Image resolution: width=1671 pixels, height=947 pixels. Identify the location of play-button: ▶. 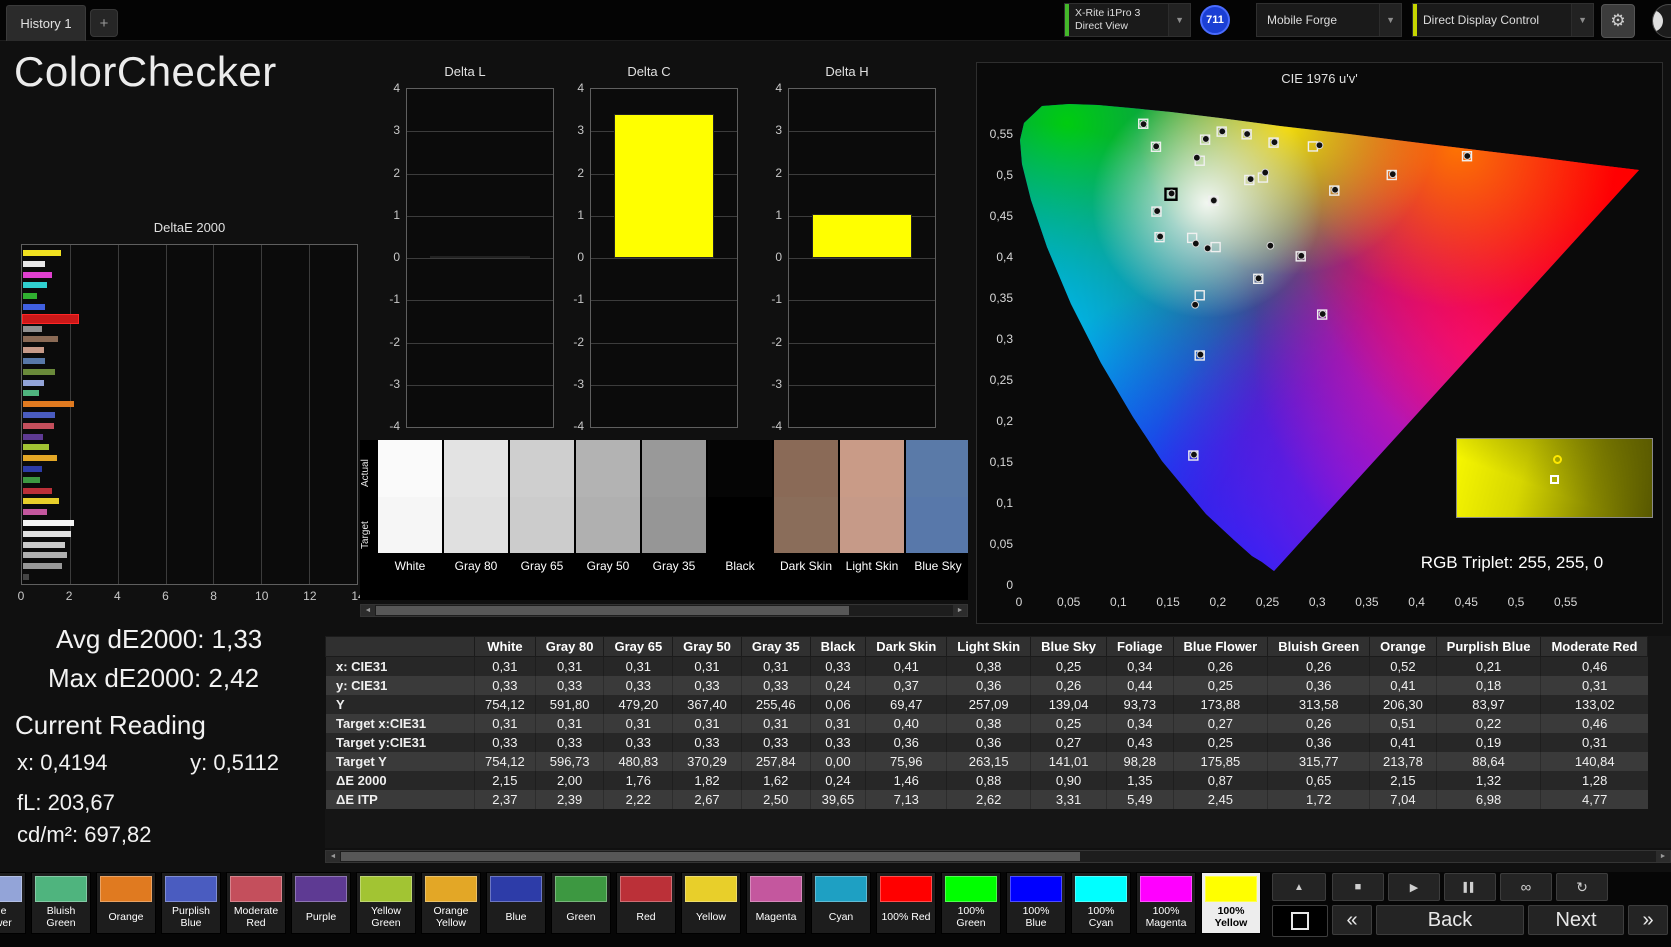
(1414, 887).